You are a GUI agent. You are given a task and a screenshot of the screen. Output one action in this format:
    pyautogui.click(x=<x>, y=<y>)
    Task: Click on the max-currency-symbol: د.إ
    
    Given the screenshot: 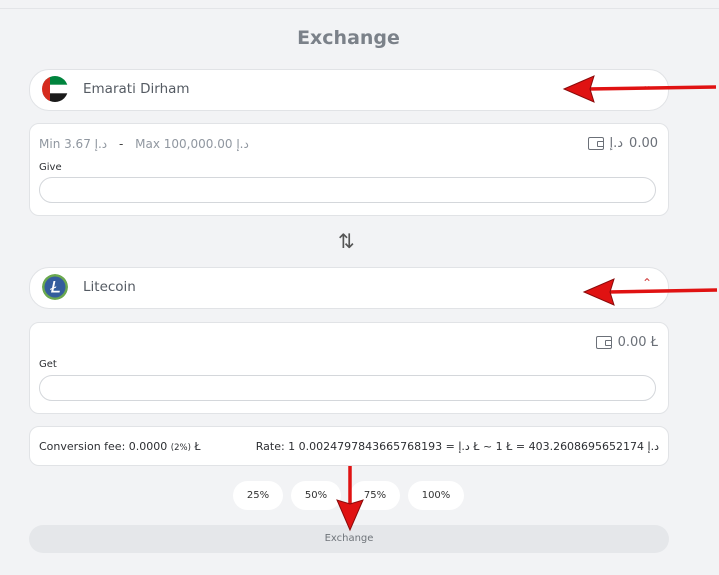 What is the action you would take?
    pyautogui.click(x=242, y=144)
    